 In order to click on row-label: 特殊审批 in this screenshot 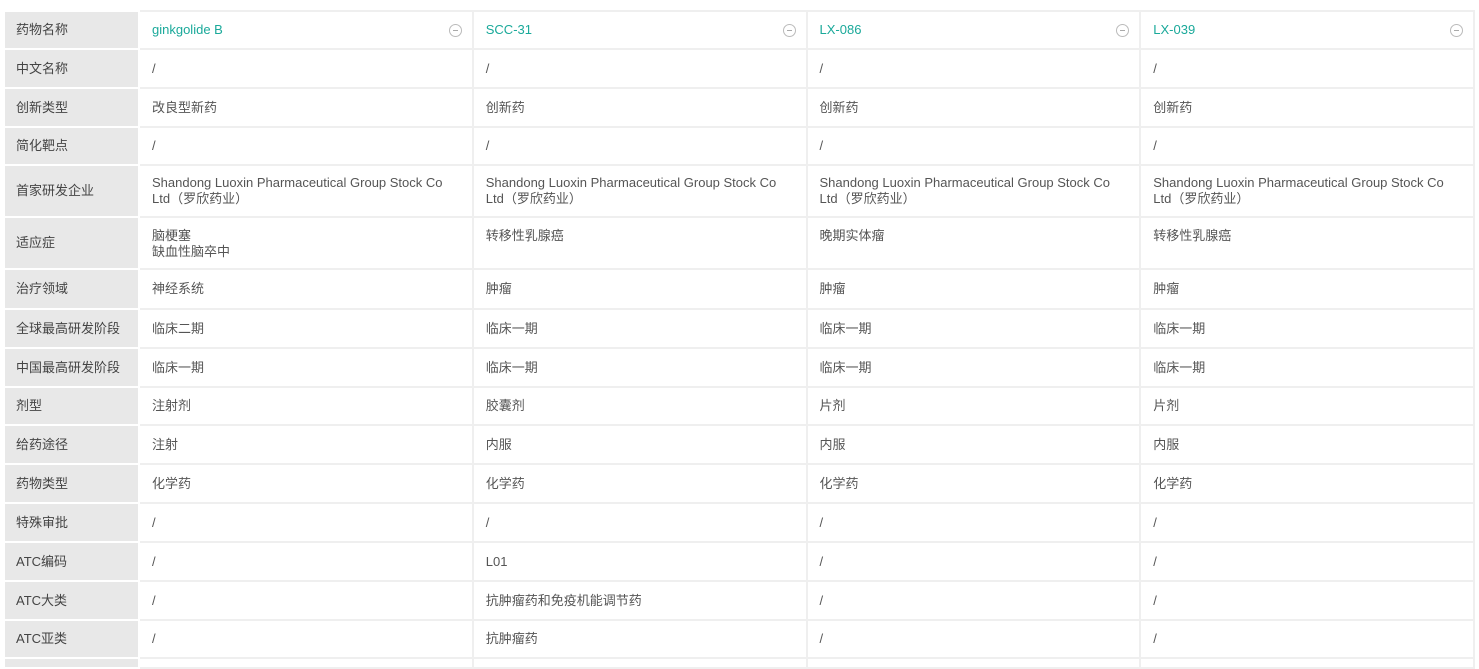, I will do `click(72, 522)`.